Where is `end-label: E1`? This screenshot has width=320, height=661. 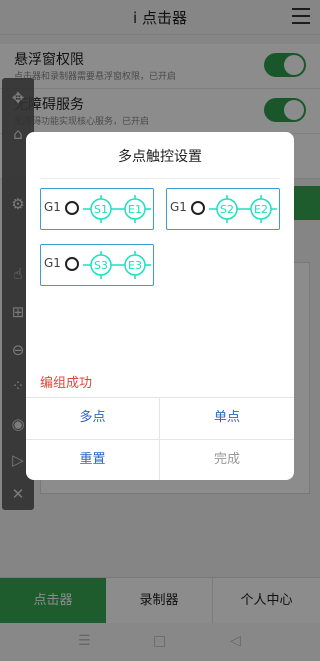
end-label: E1 is located at coordinates (135, 209).